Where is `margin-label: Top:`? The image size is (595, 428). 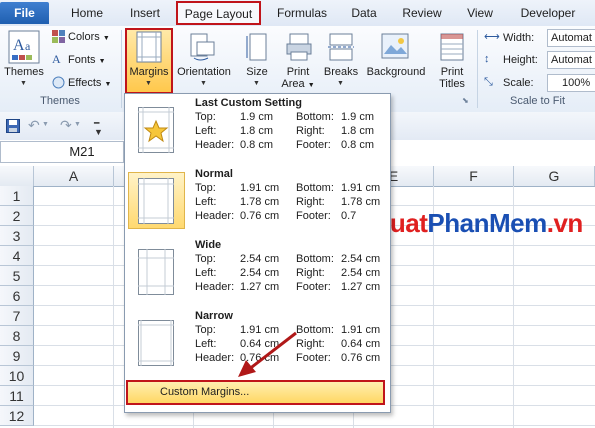 margin-label: Top: is located at coordinates (205, 259).